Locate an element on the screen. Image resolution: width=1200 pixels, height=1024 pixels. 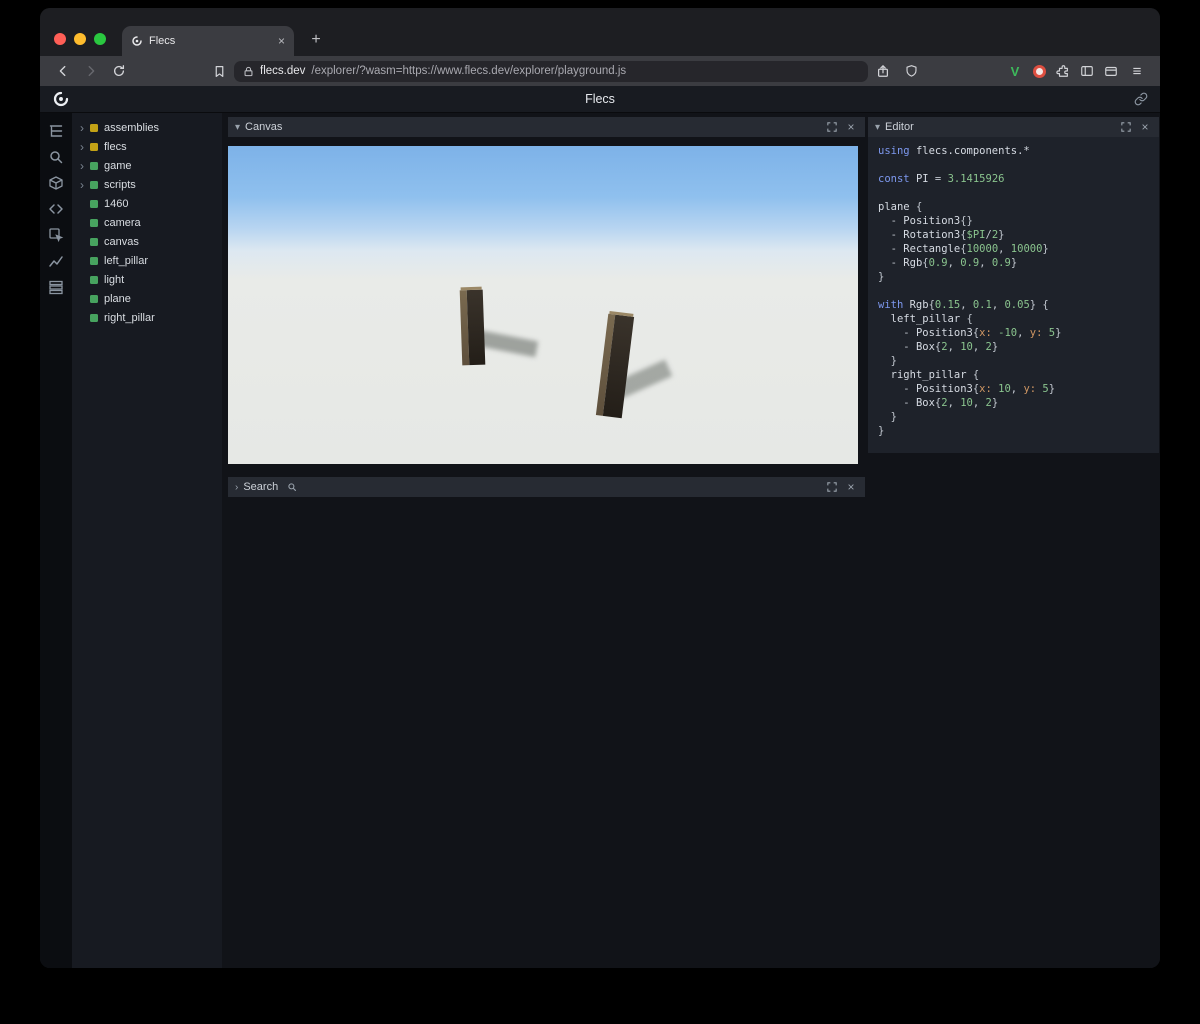
browser-menu-icon: ≡ is located at coordinates (1137, 71).